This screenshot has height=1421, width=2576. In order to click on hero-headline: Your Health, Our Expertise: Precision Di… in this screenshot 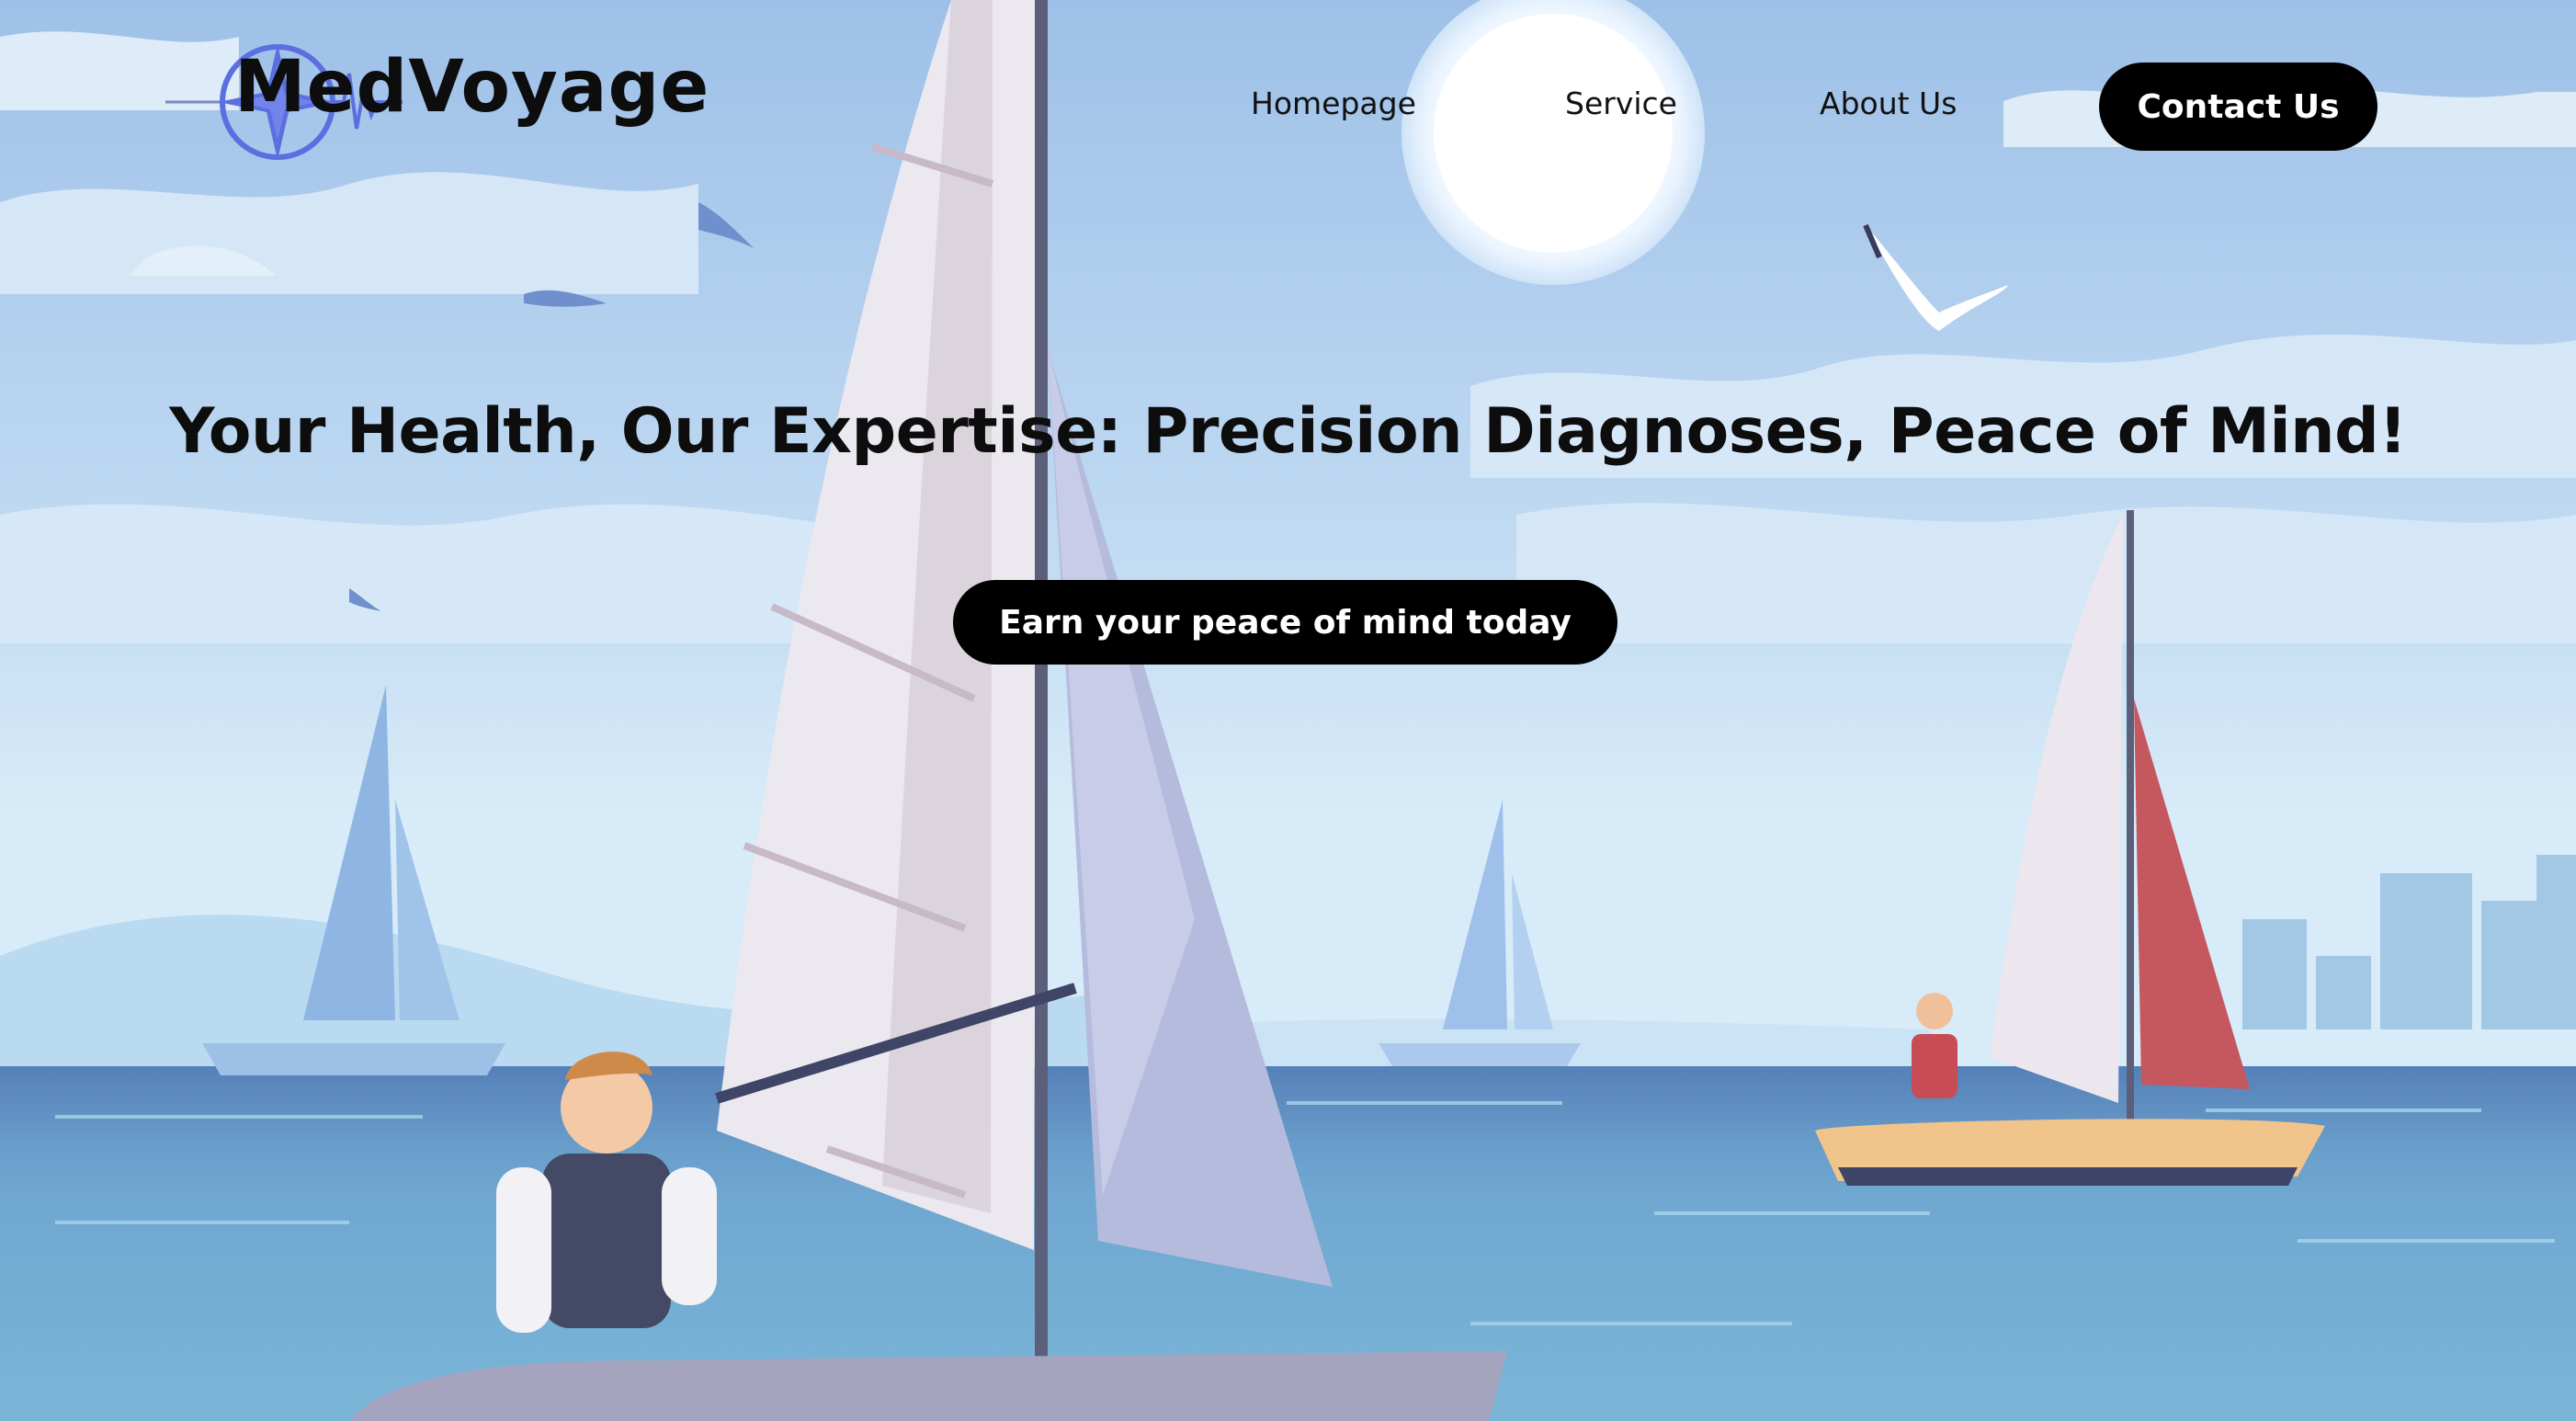, I will do `click(1288, 431)`.